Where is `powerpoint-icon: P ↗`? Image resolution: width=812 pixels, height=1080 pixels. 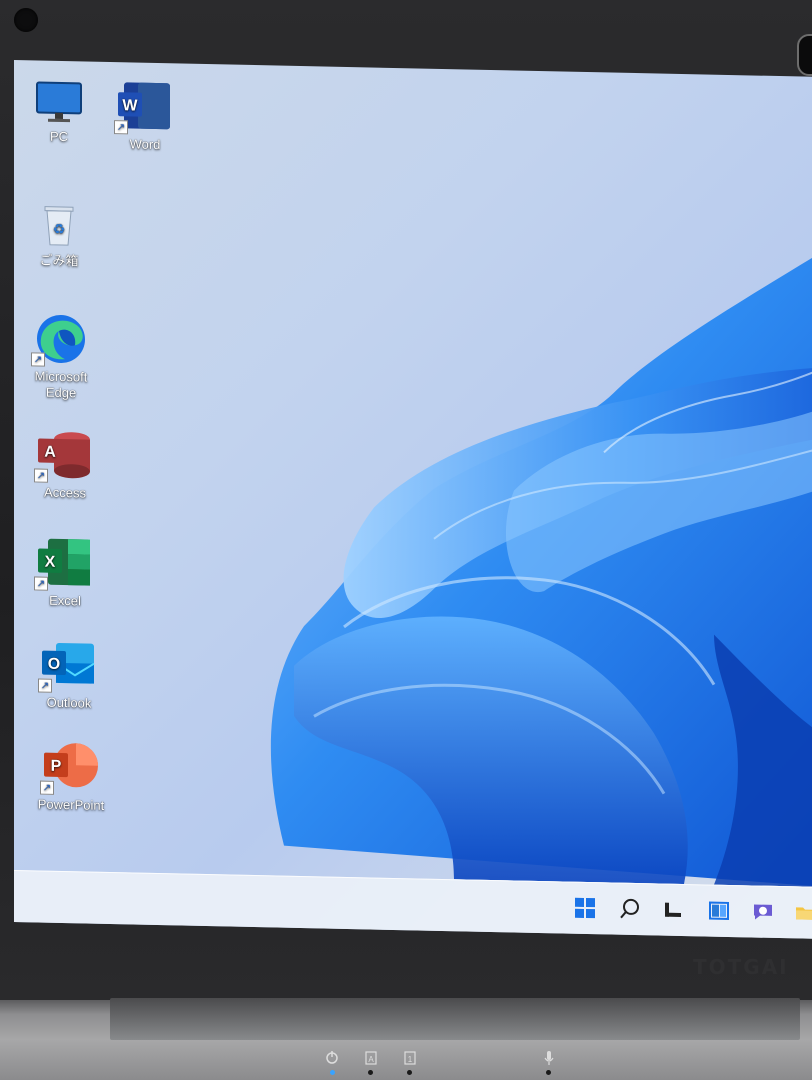
powerpoint-icon: P ↗ is located at coordinates (69, 768).